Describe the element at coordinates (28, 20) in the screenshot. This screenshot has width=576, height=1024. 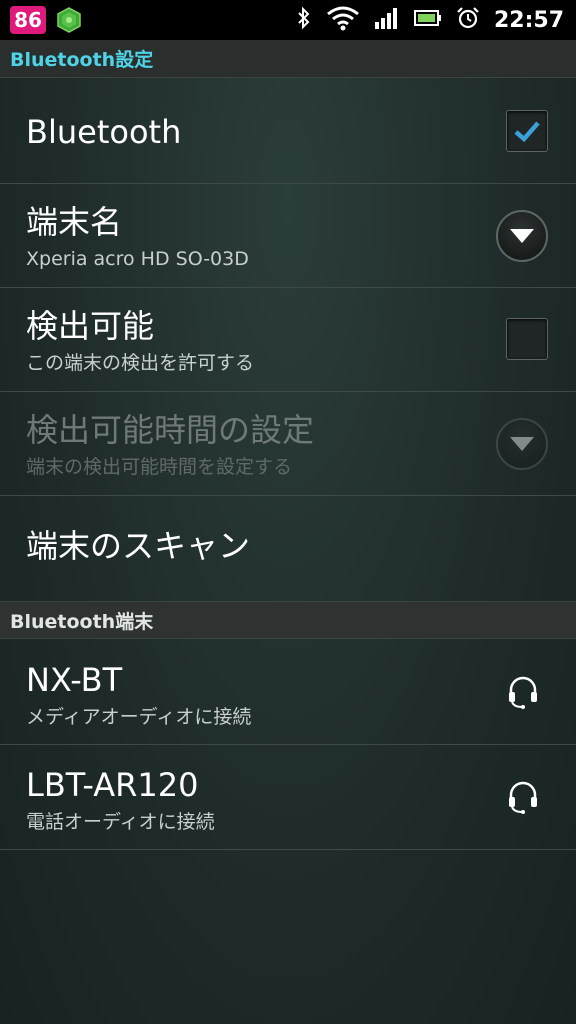
I see `notification-count-badge: 86` at that location.